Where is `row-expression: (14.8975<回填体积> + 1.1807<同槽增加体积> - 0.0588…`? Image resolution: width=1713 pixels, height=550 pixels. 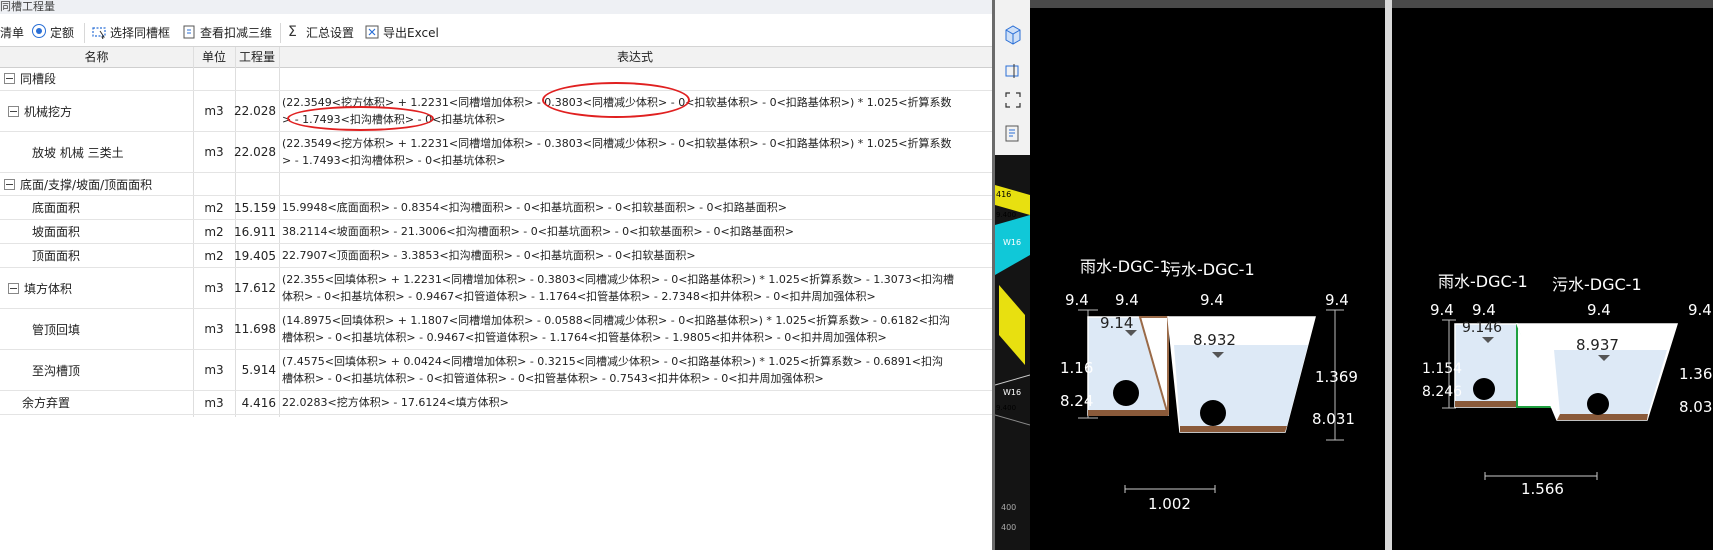
row-expression: (14.8975<回填体积> + 1.1807<同槽增加体积> - 0.0588… is located at coordinates (635, 329).